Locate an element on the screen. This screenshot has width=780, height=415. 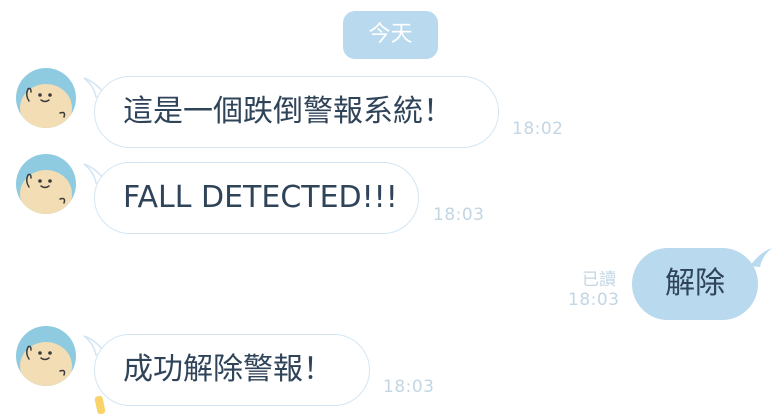
date-separator: 今天 is located at coordinates (390, 35).